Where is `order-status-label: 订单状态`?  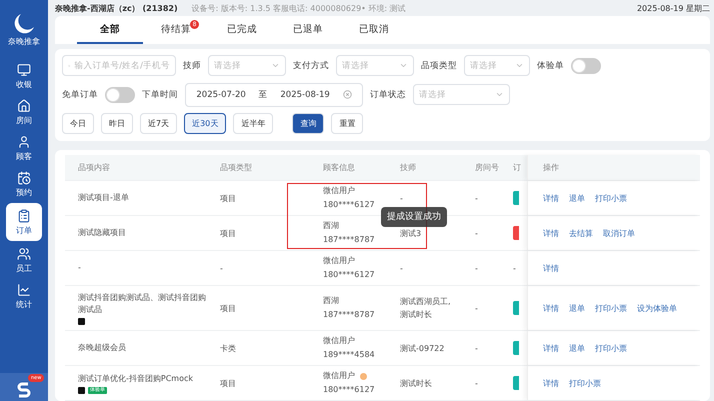
order-status-label: 订单状态 is located at coordinates (388, 94).